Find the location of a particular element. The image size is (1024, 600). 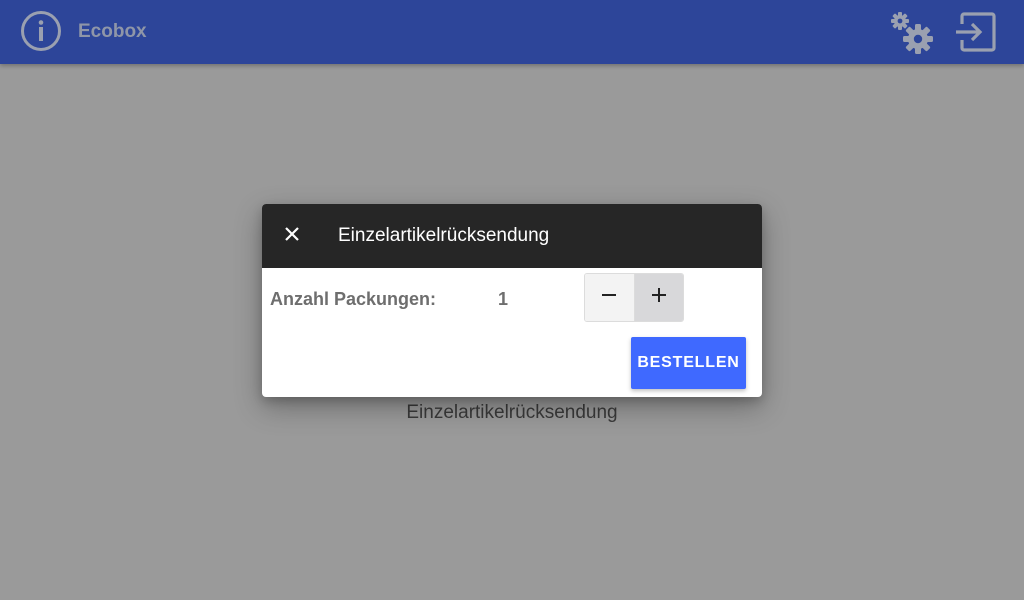

decrement-button is located at coordinates (610, 297).